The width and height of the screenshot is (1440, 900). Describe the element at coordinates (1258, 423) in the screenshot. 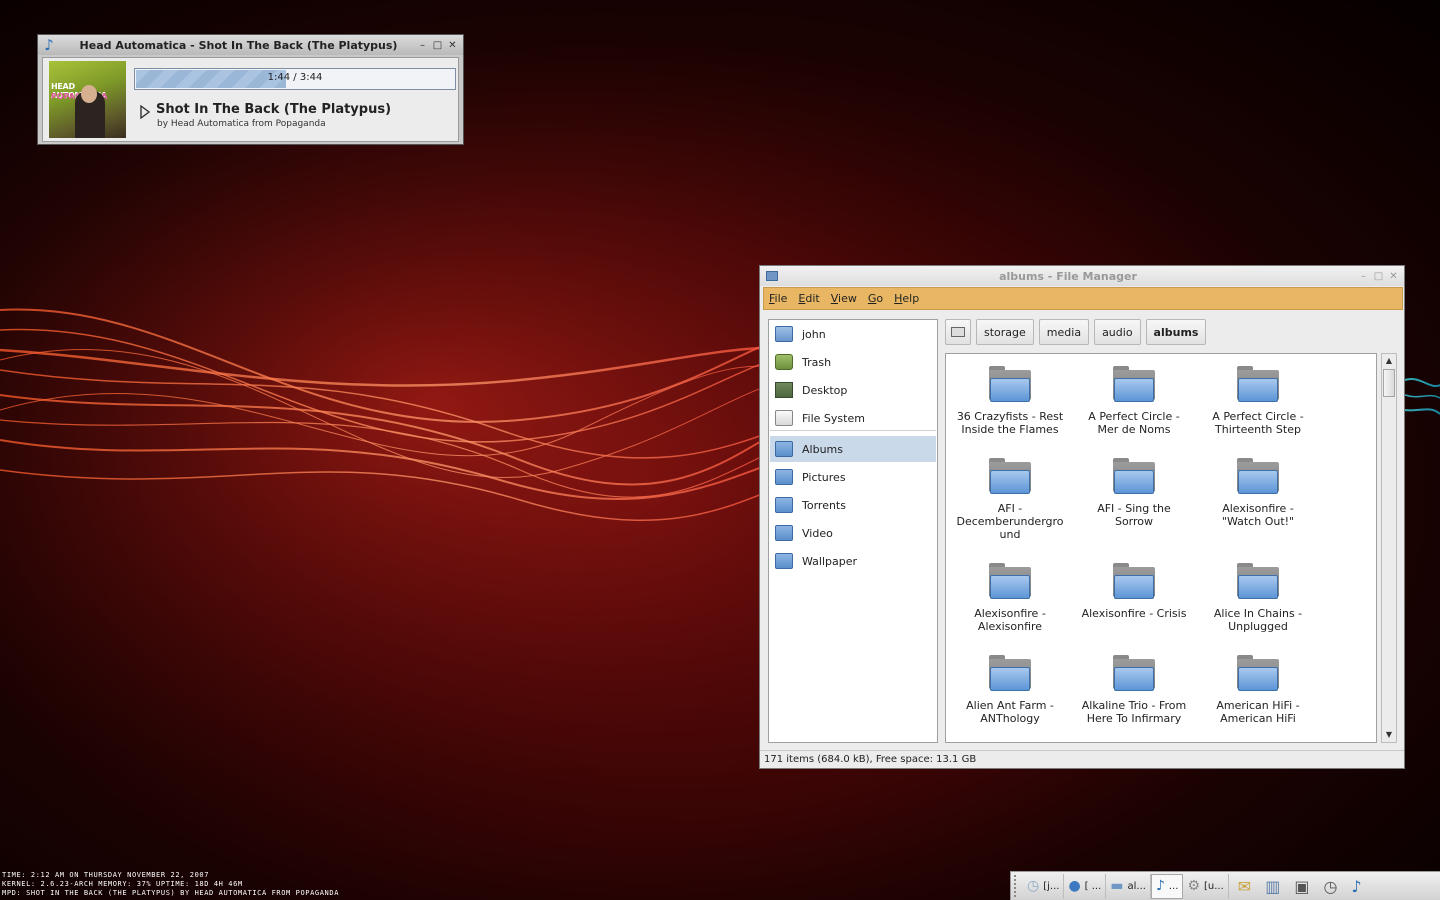

I see `folder-label: A Perfect Circle - Thirteenth Step` at that location.